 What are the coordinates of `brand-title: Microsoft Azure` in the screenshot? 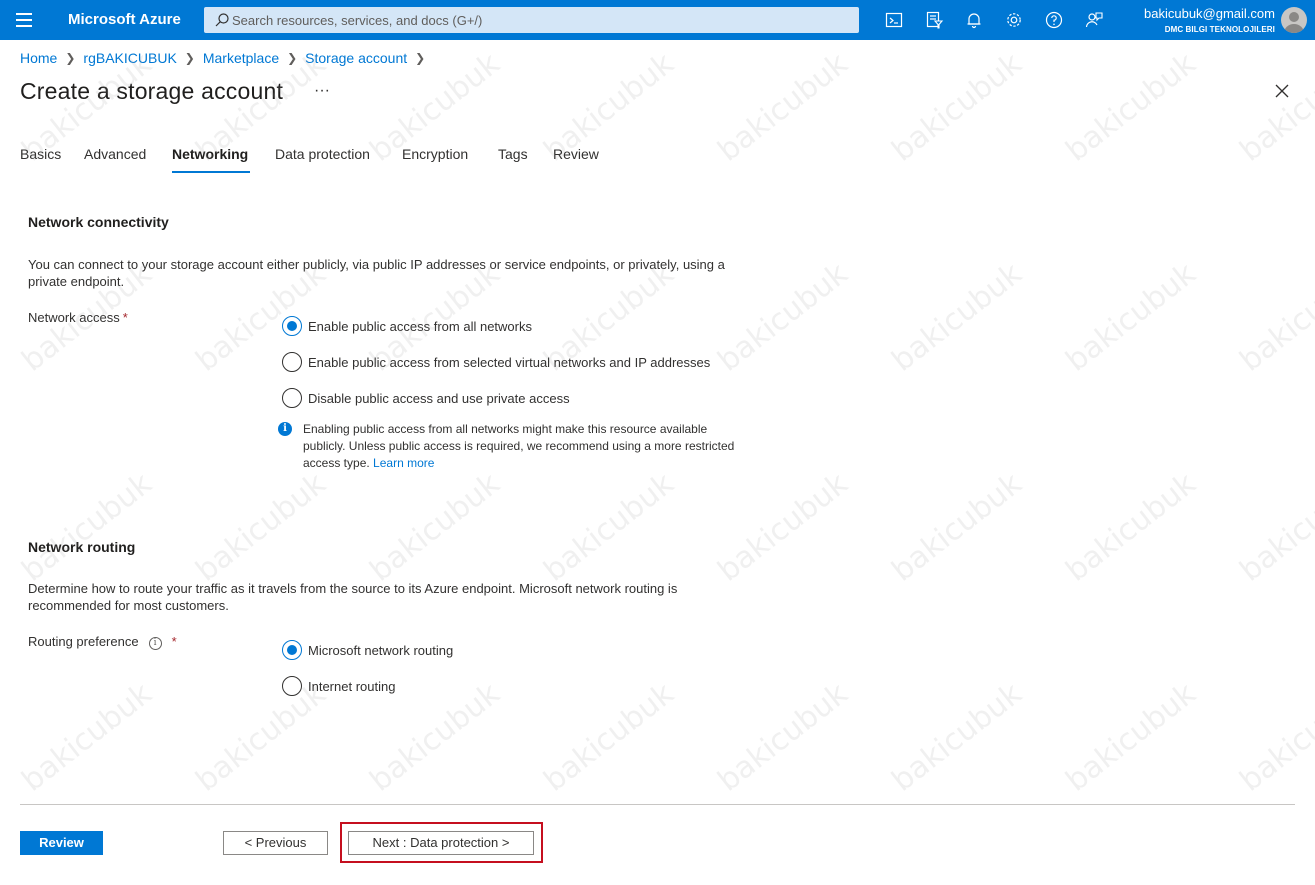 It's located at (124, 19).